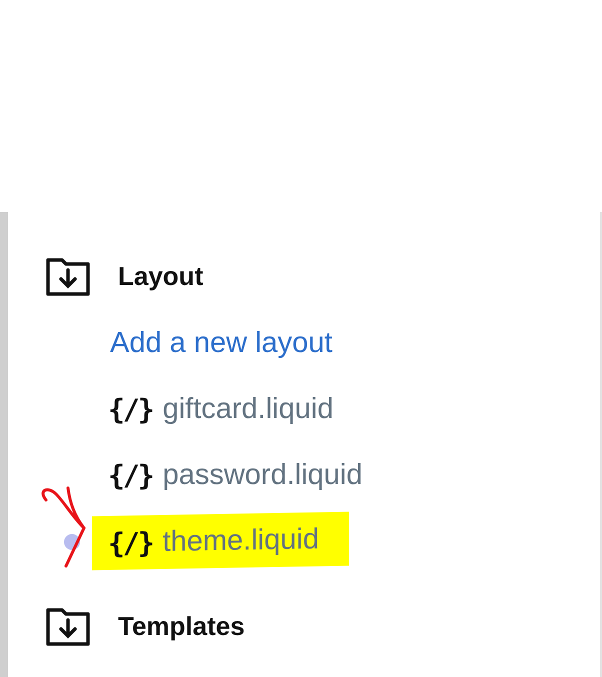  Describe the element at coordinates (220, 541) in the screenshot. I see `highlighted-file-item: {/} theme.liquid` at that location.